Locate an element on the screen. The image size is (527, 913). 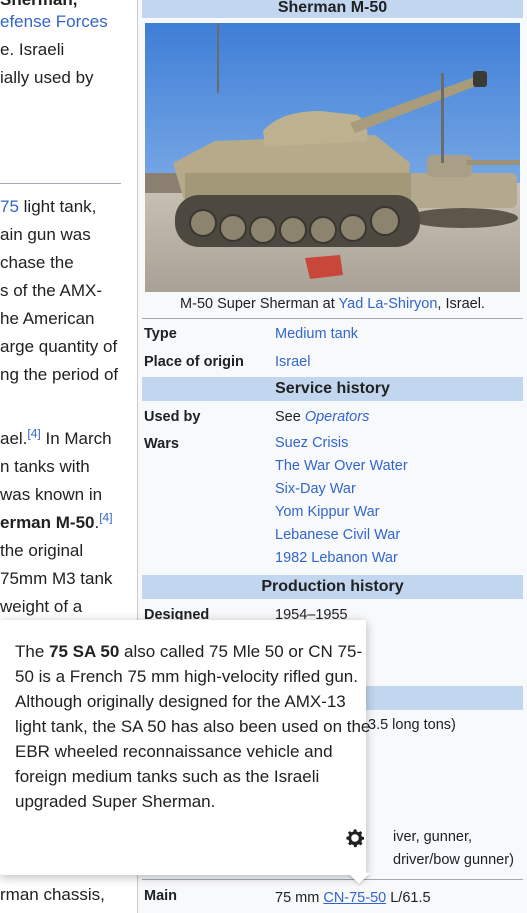
operators-link: Operators is located at coordinates (337, 417).